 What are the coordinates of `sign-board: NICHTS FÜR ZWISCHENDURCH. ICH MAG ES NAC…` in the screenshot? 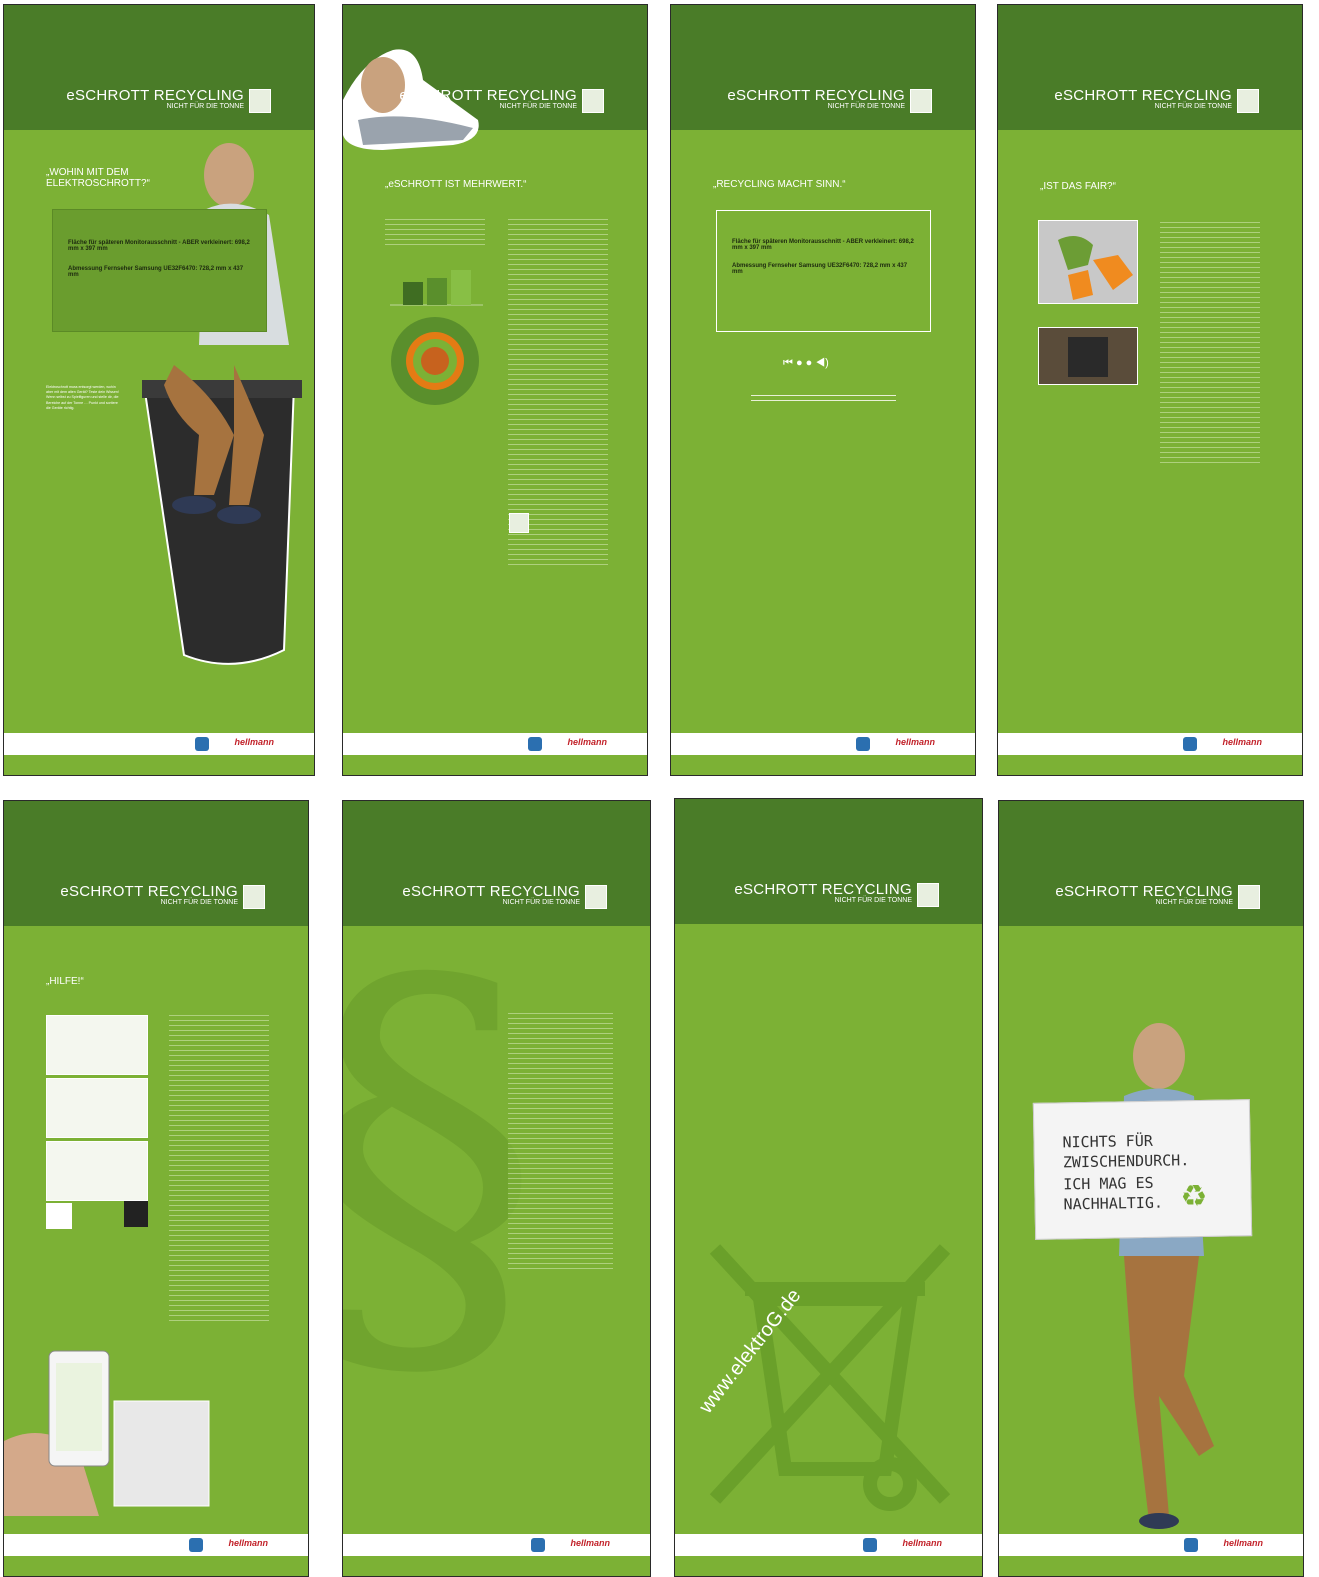 It's located at (1142, 1169).